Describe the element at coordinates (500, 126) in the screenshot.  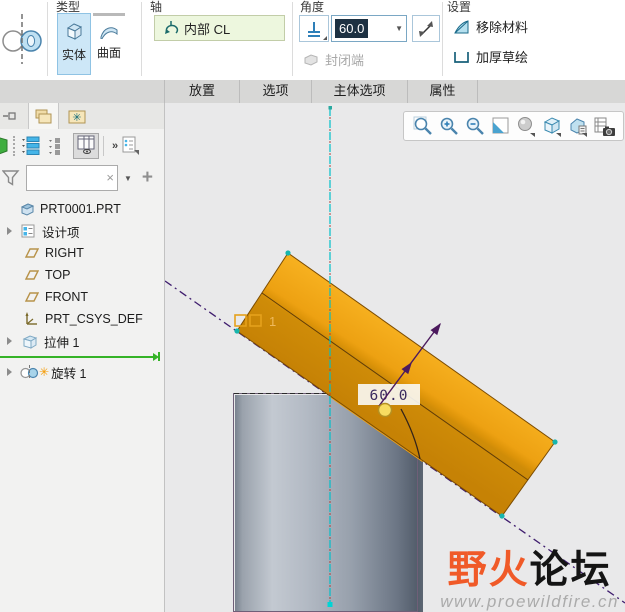
I see `repaint-button` at that location.